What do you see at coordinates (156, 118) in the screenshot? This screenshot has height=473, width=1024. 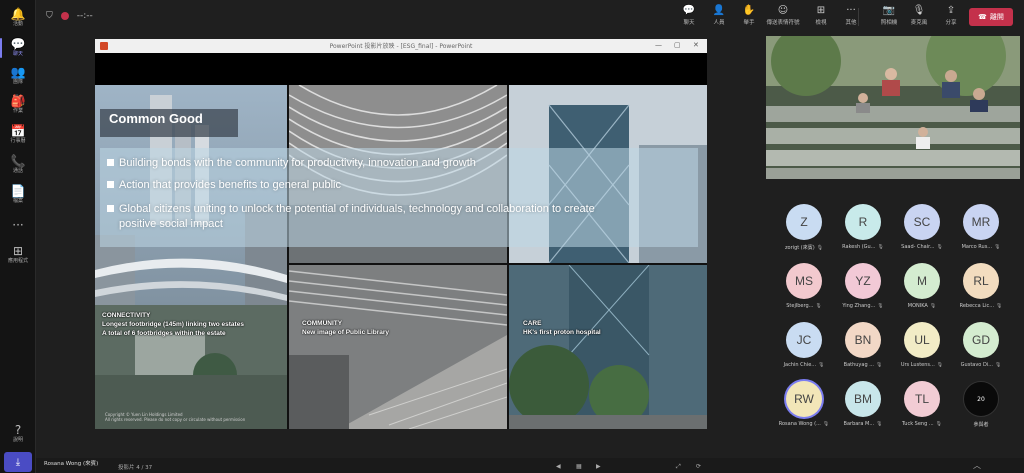 I see `slide-title: Common Good` at bounding box center [156, 118].